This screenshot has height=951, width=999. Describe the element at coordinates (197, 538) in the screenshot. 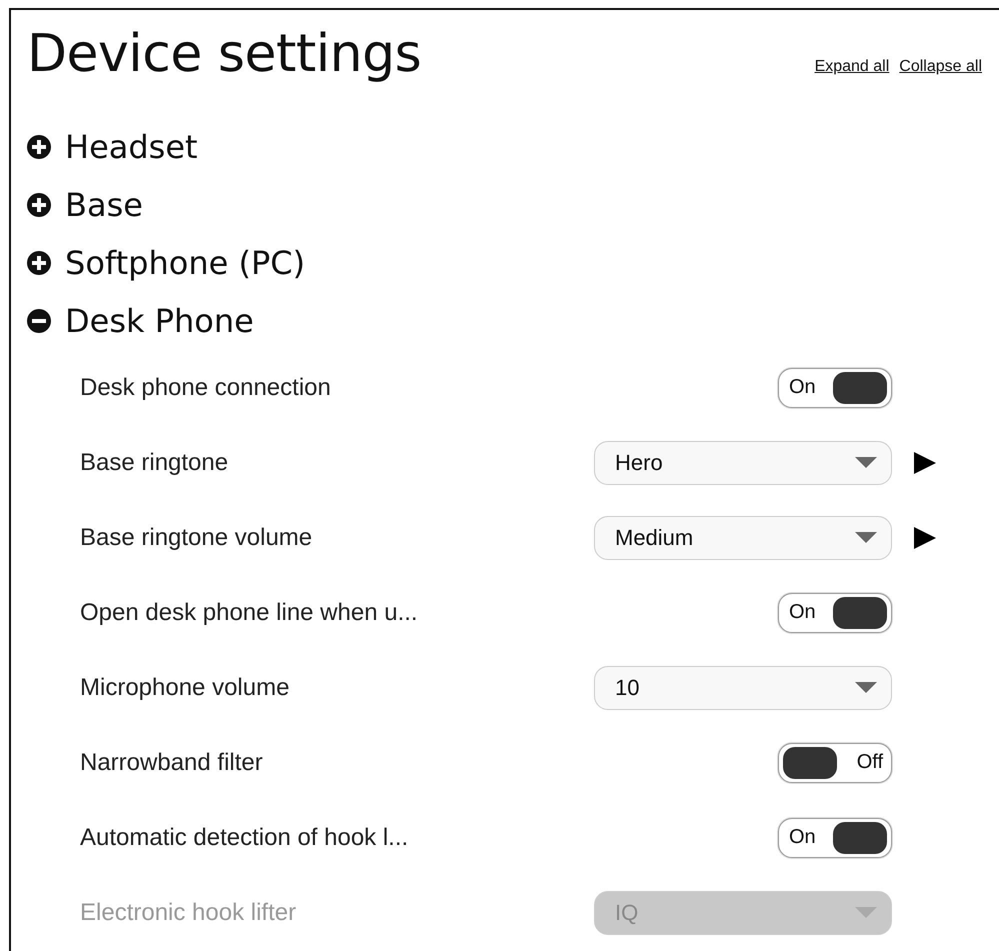

I see `setting-label: Base ringtone volume` at that location.